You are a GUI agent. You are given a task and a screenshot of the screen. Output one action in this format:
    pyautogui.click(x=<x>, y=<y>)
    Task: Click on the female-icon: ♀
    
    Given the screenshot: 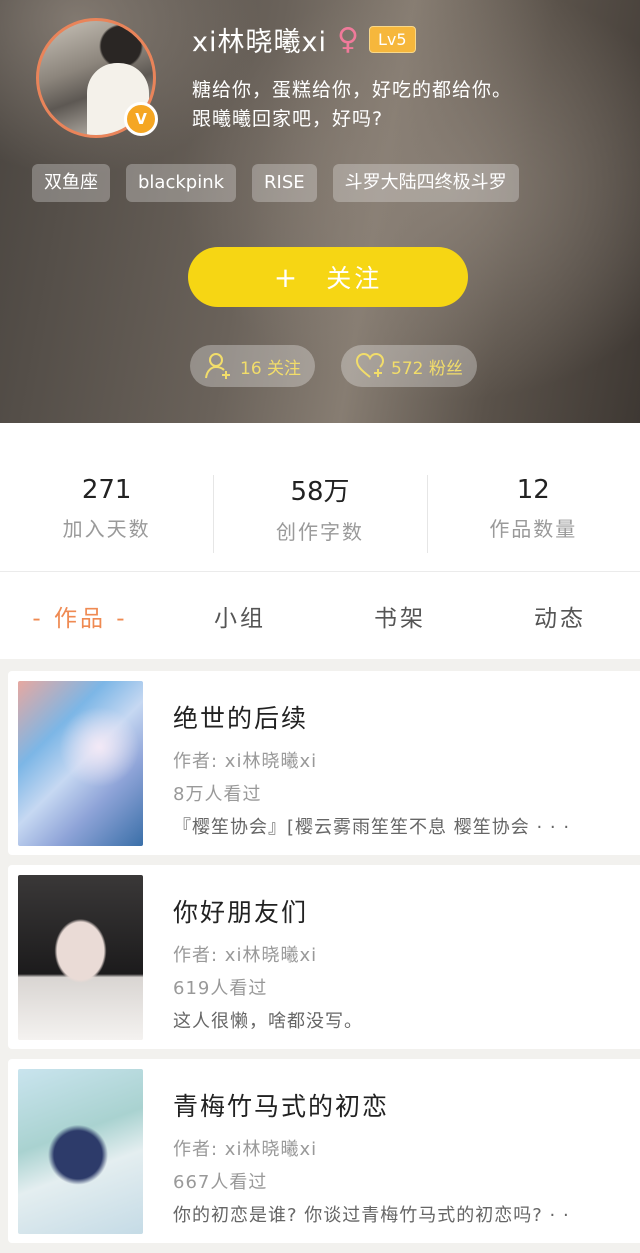 What is the action you would take?
    pyautogui.click(x=347, y=39)
    